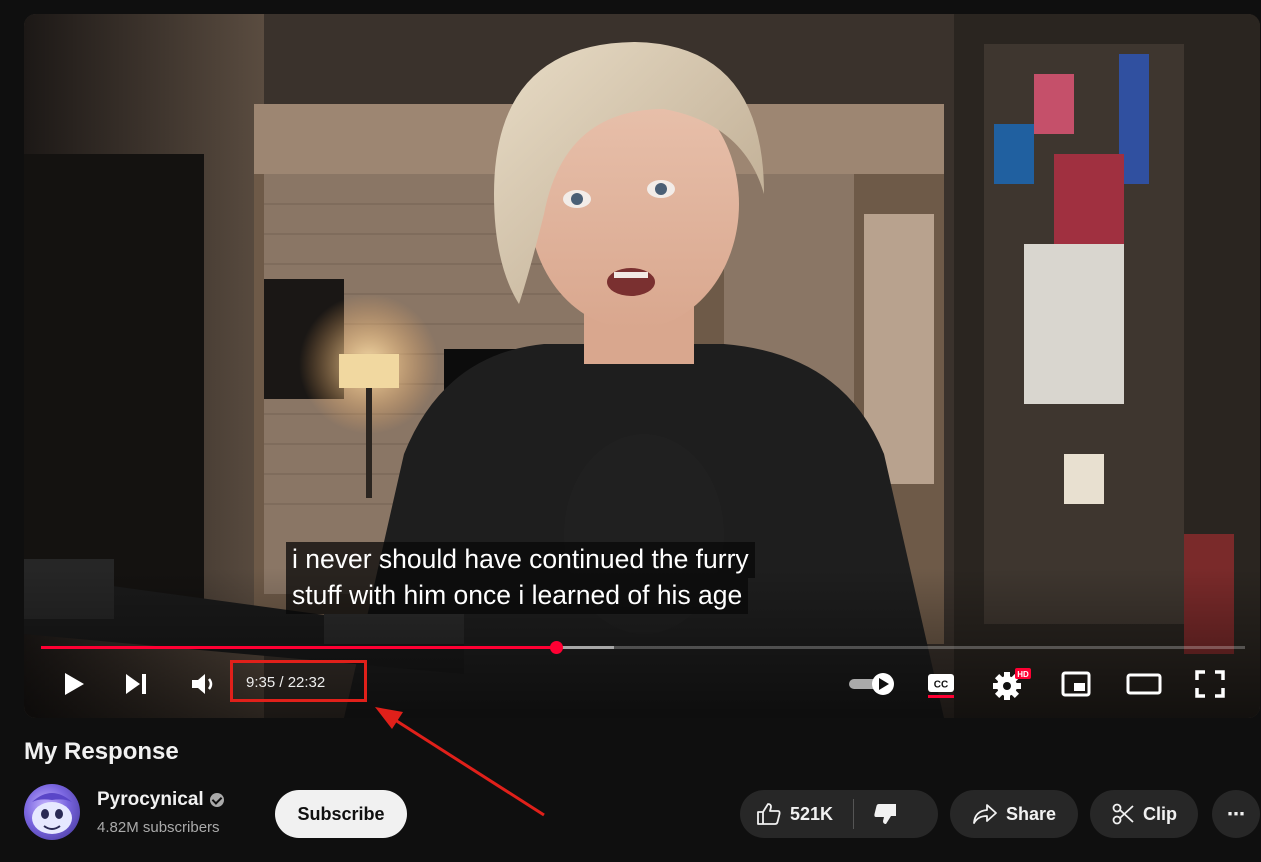 The width and height of the screenshot is (1261, 862). I want to click on more-icon: ⋯, so click(1236, 813).